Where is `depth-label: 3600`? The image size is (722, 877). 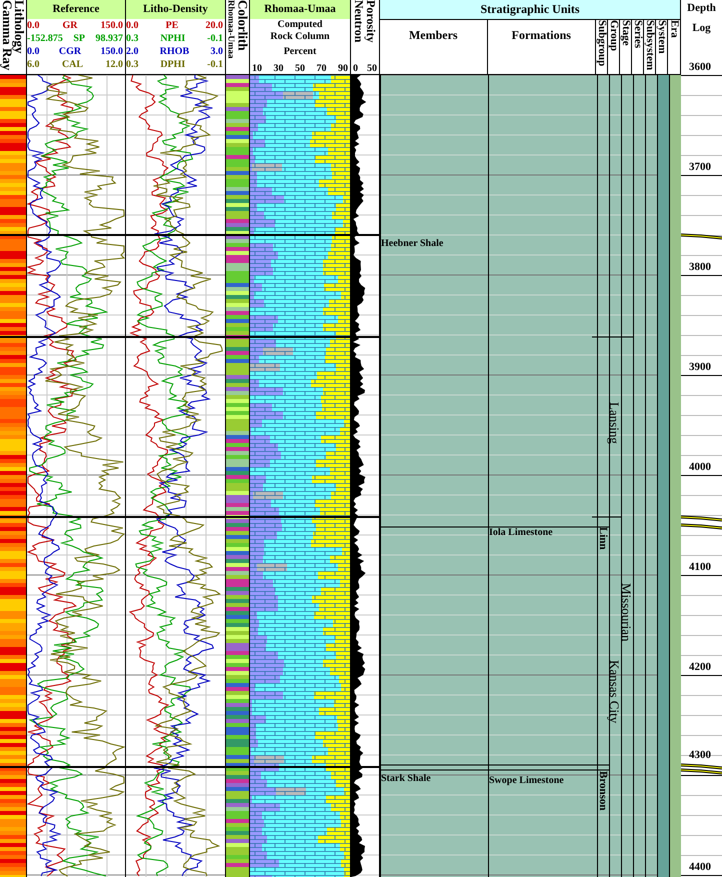
depth-label: 3600 is located at coordinates (700, 67).